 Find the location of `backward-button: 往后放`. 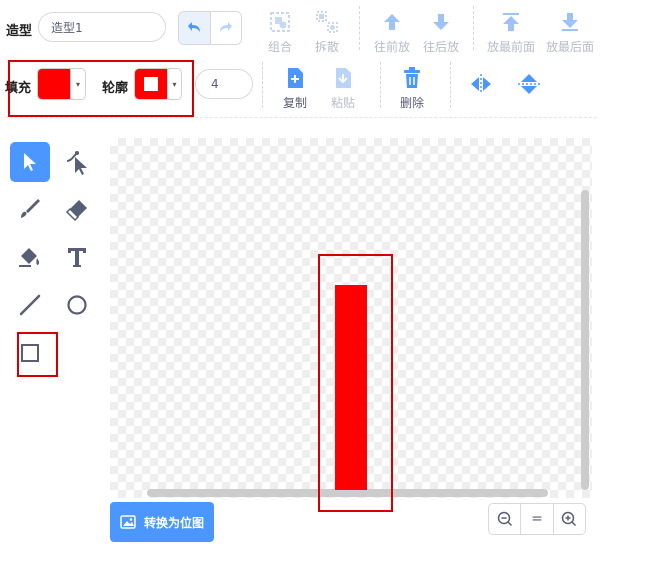

backward-button: 往后放 is located at coordinates (441, 32).